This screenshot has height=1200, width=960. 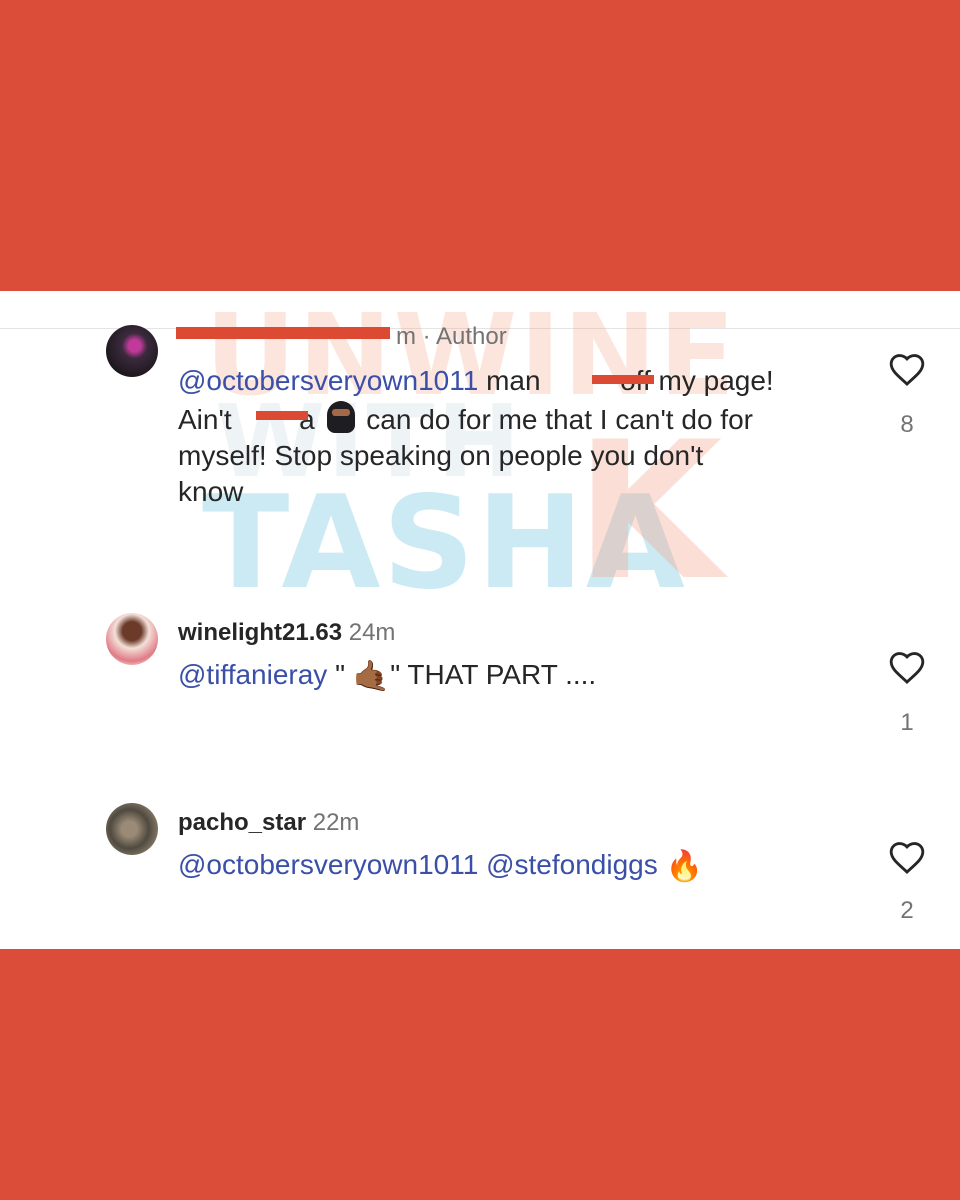 What do you see at coordinates (907, 424) in the screenshot?
I see `like-count: 8` at bounding box center [907, 424].